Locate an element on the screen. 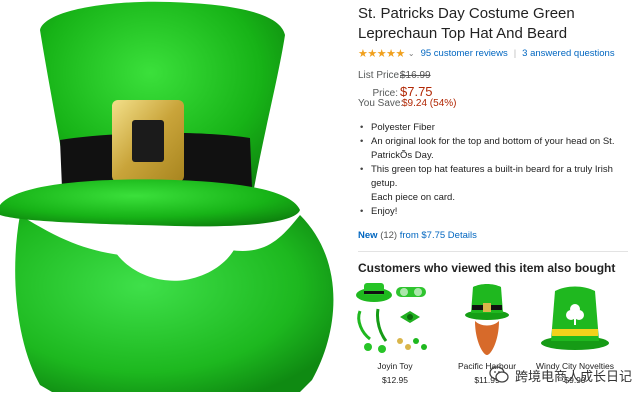  feature-item: Polyester Fiber is located at coordinates (499, 128).